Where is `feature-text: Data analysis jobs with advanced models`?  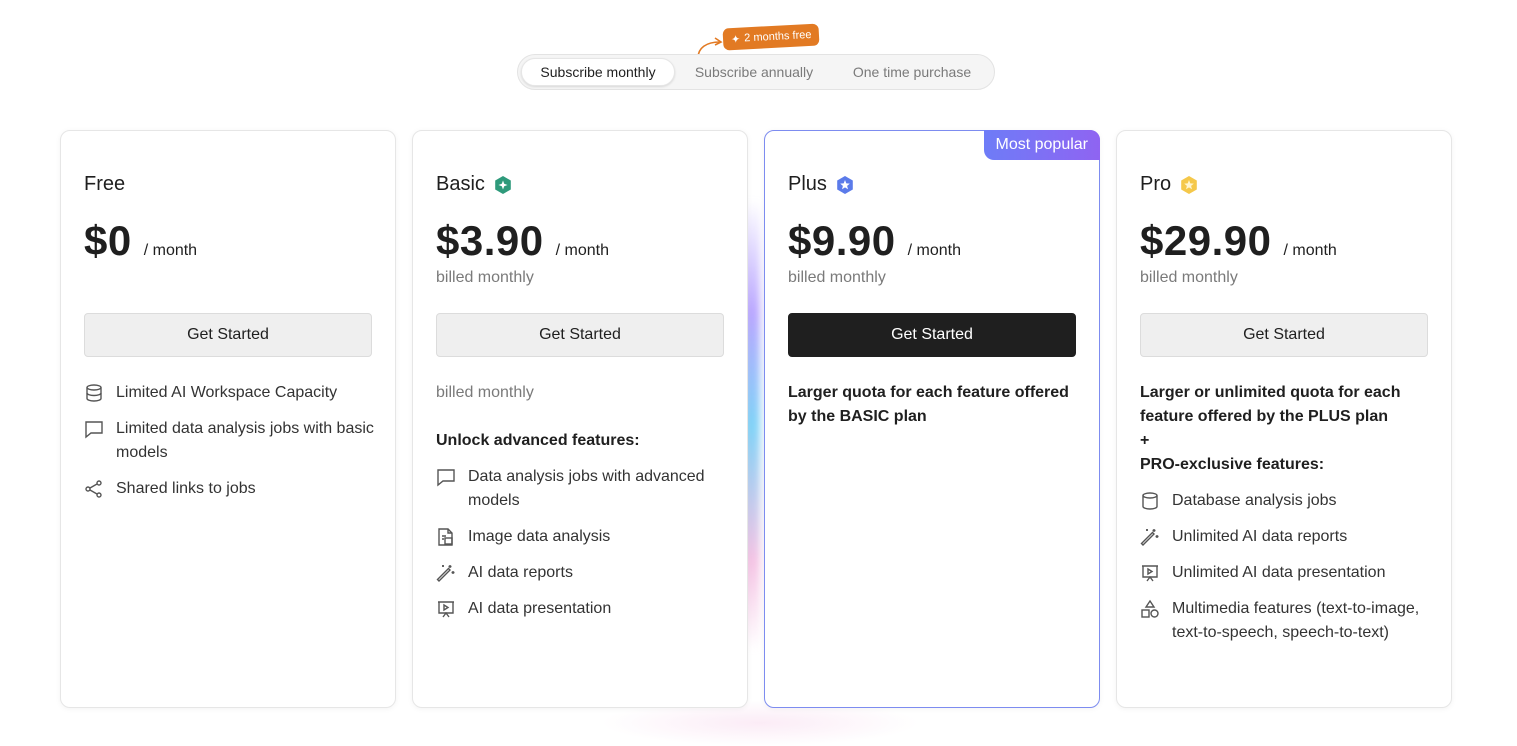 feature-text: Data analysis jobs with advanced models is located at coordinates (586, 488).